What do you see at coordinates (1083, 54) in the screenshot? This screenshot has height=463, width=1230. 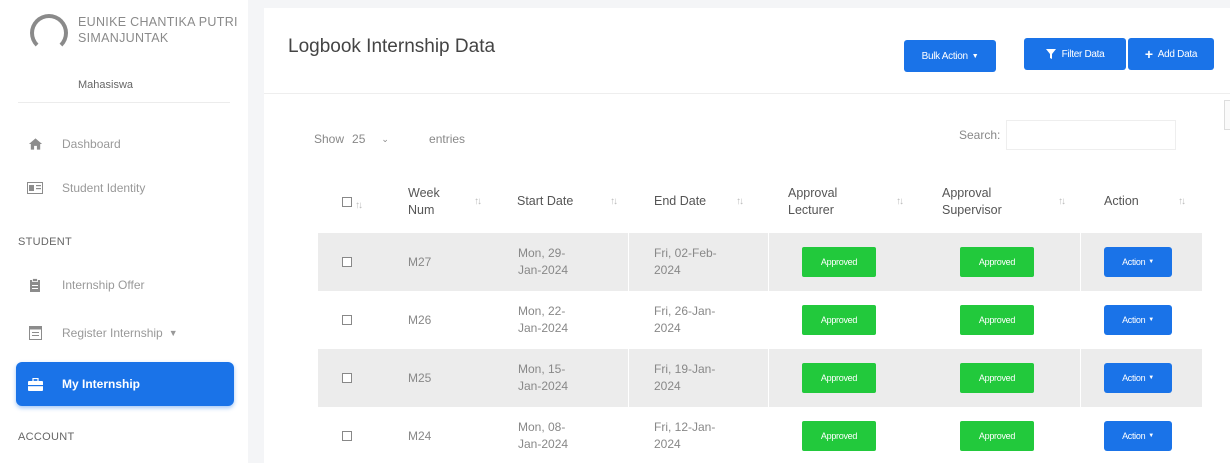 I see `filter-data-label: Filter Data` at bounding box center [1083, 54].